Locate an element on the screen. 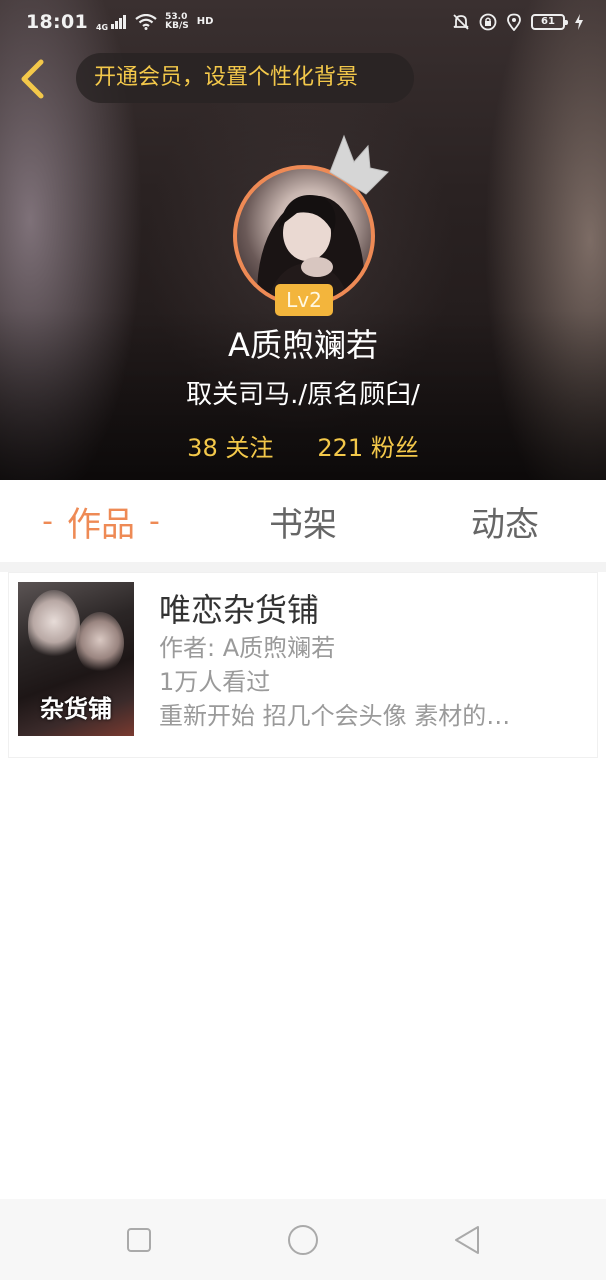  wifi-icon is located at coordinates (146, 22).